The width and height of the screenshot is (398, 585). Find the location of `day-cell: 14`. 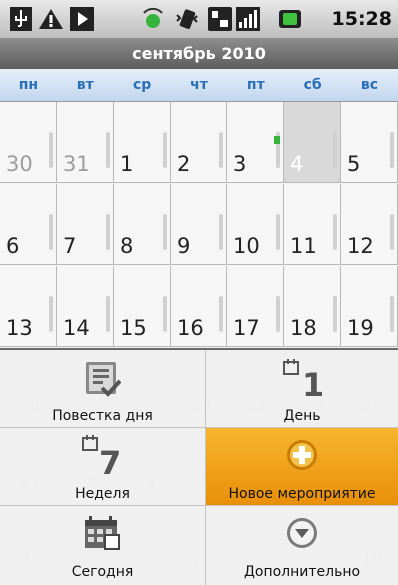

day-cell: 14 is located at coordinates (85, 306).